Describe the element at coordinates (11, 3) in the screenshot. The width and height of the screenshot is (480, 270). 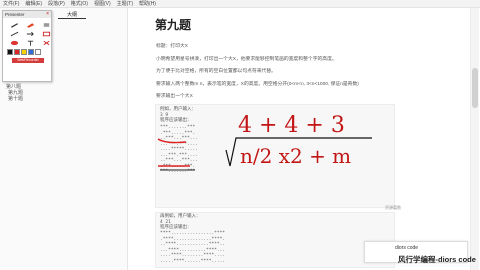
I see `menu-file: 文件(F)` at that location.